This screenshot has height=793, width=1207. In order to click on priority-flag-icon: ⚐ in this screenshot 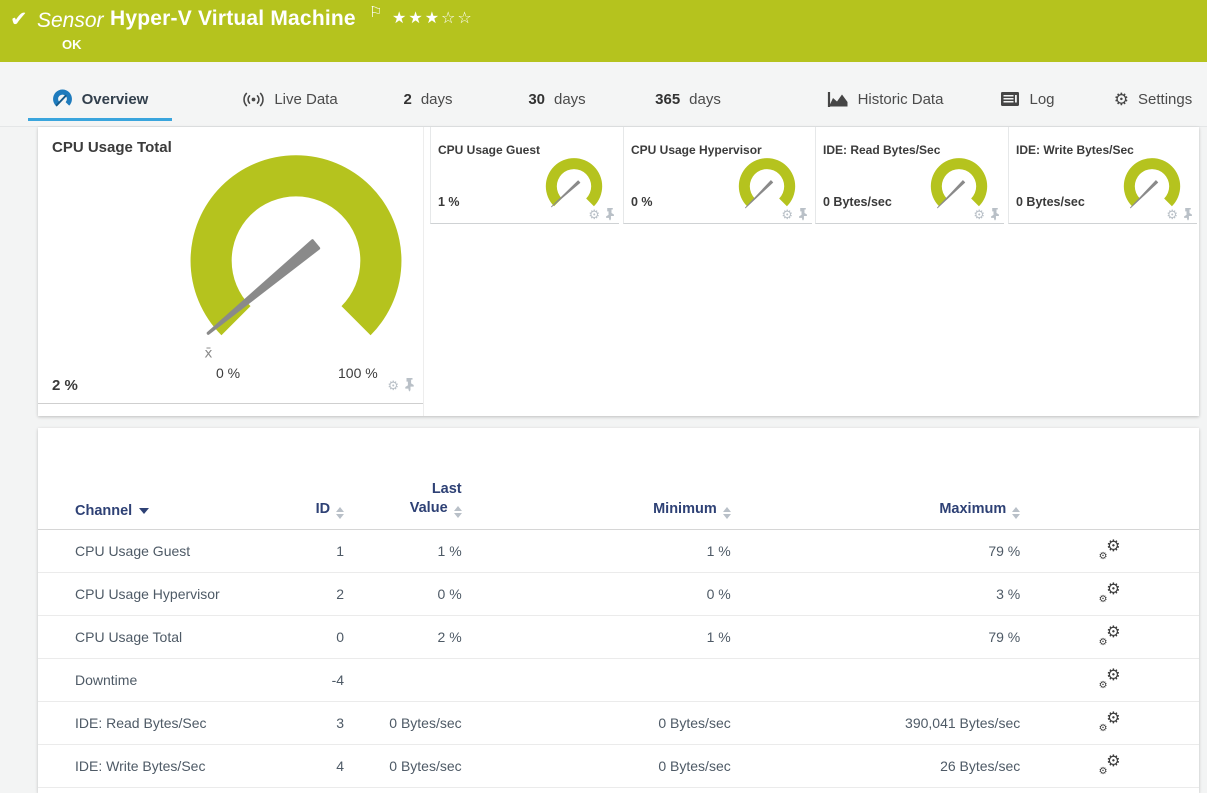, I will do `click(375, 12)`.